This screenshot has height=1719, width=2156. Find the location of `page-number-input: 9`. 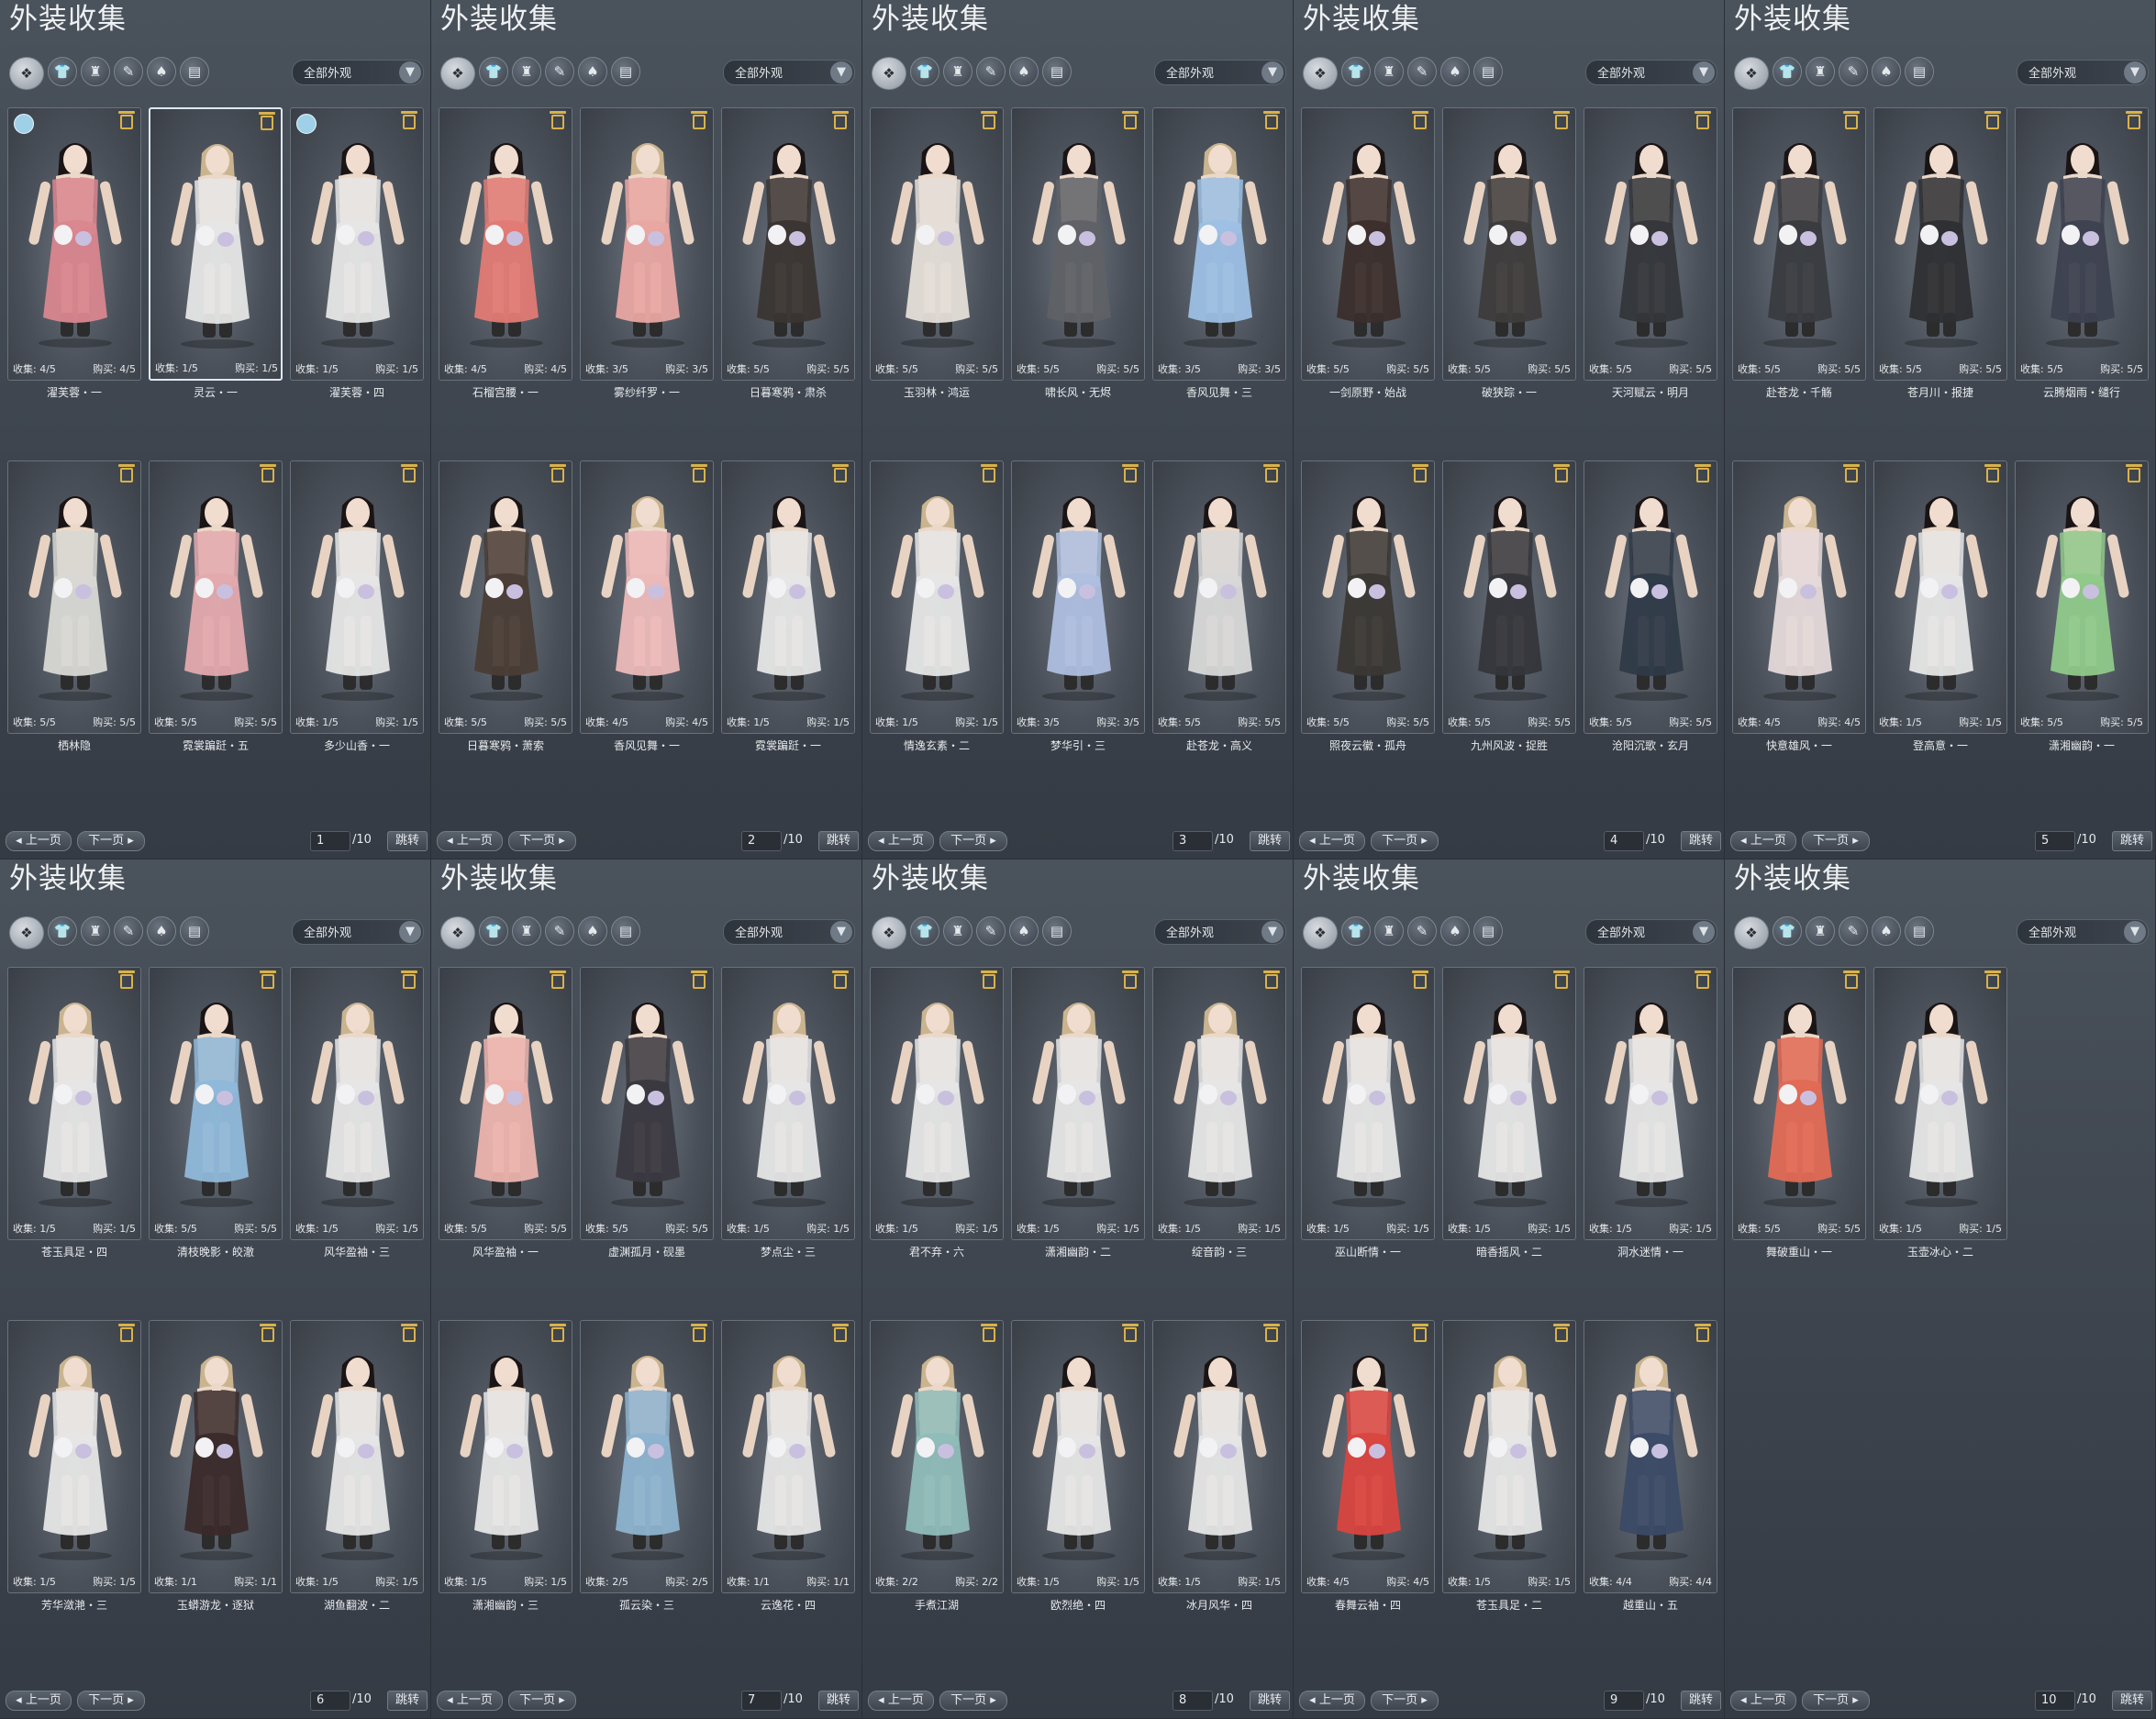

page-number-input: 9 is located at coordinates (1624, 1701).